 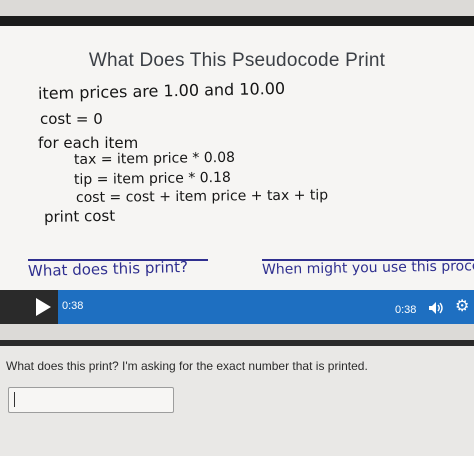 What do you see at coordinates (14, 399) in the screenshot?
I see `text-cursor` at bounding box center [14, 399].